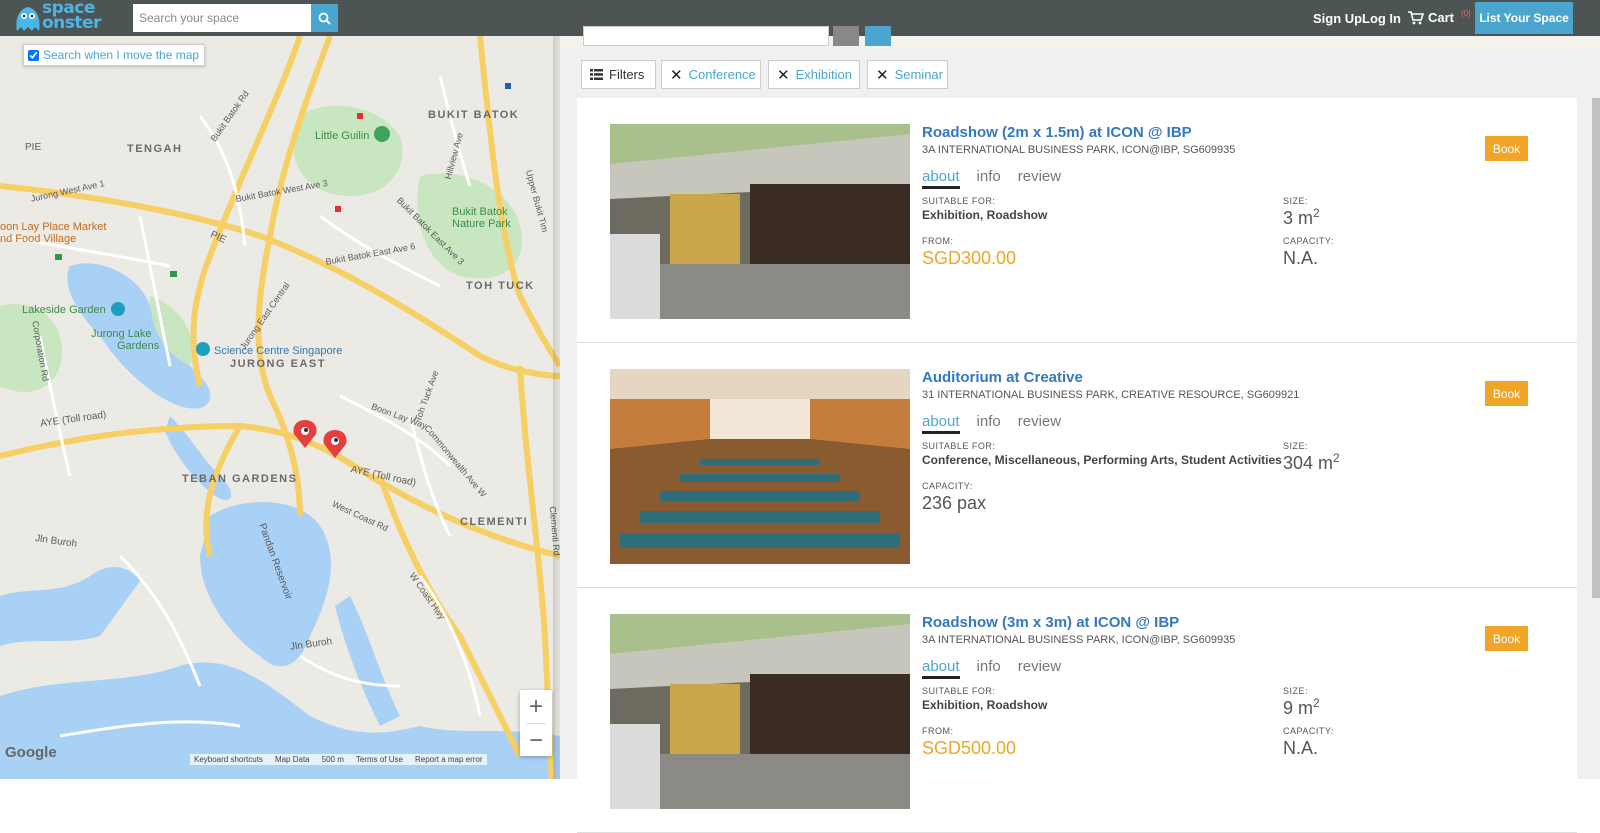  I want to click on zoom-out-button: −, so click(536, 740).